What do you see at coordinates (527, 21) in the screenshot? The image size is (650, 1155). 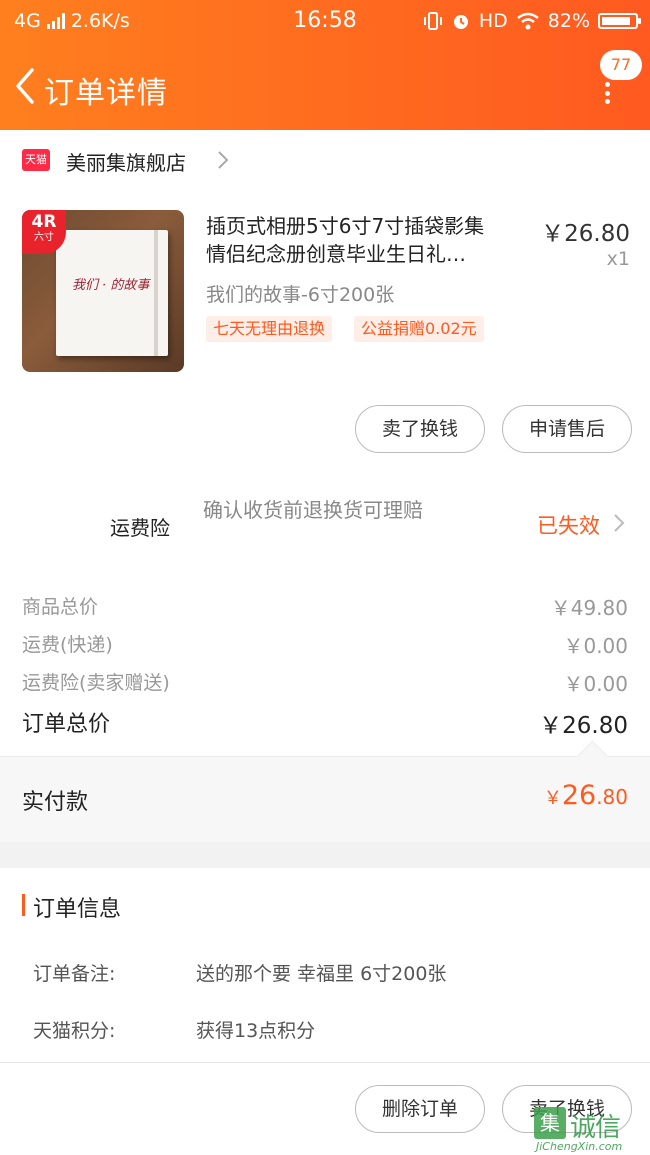 I see `wifi-icon` at bounding box center [527, 21].